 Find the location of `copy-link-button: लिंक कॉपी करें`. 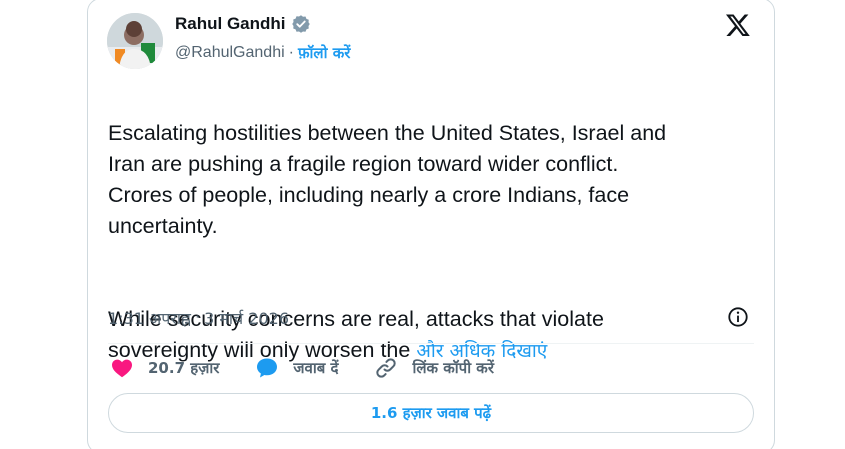

copy-link-button: लिंक कॉपी करें is located at coordinates (434, 368).